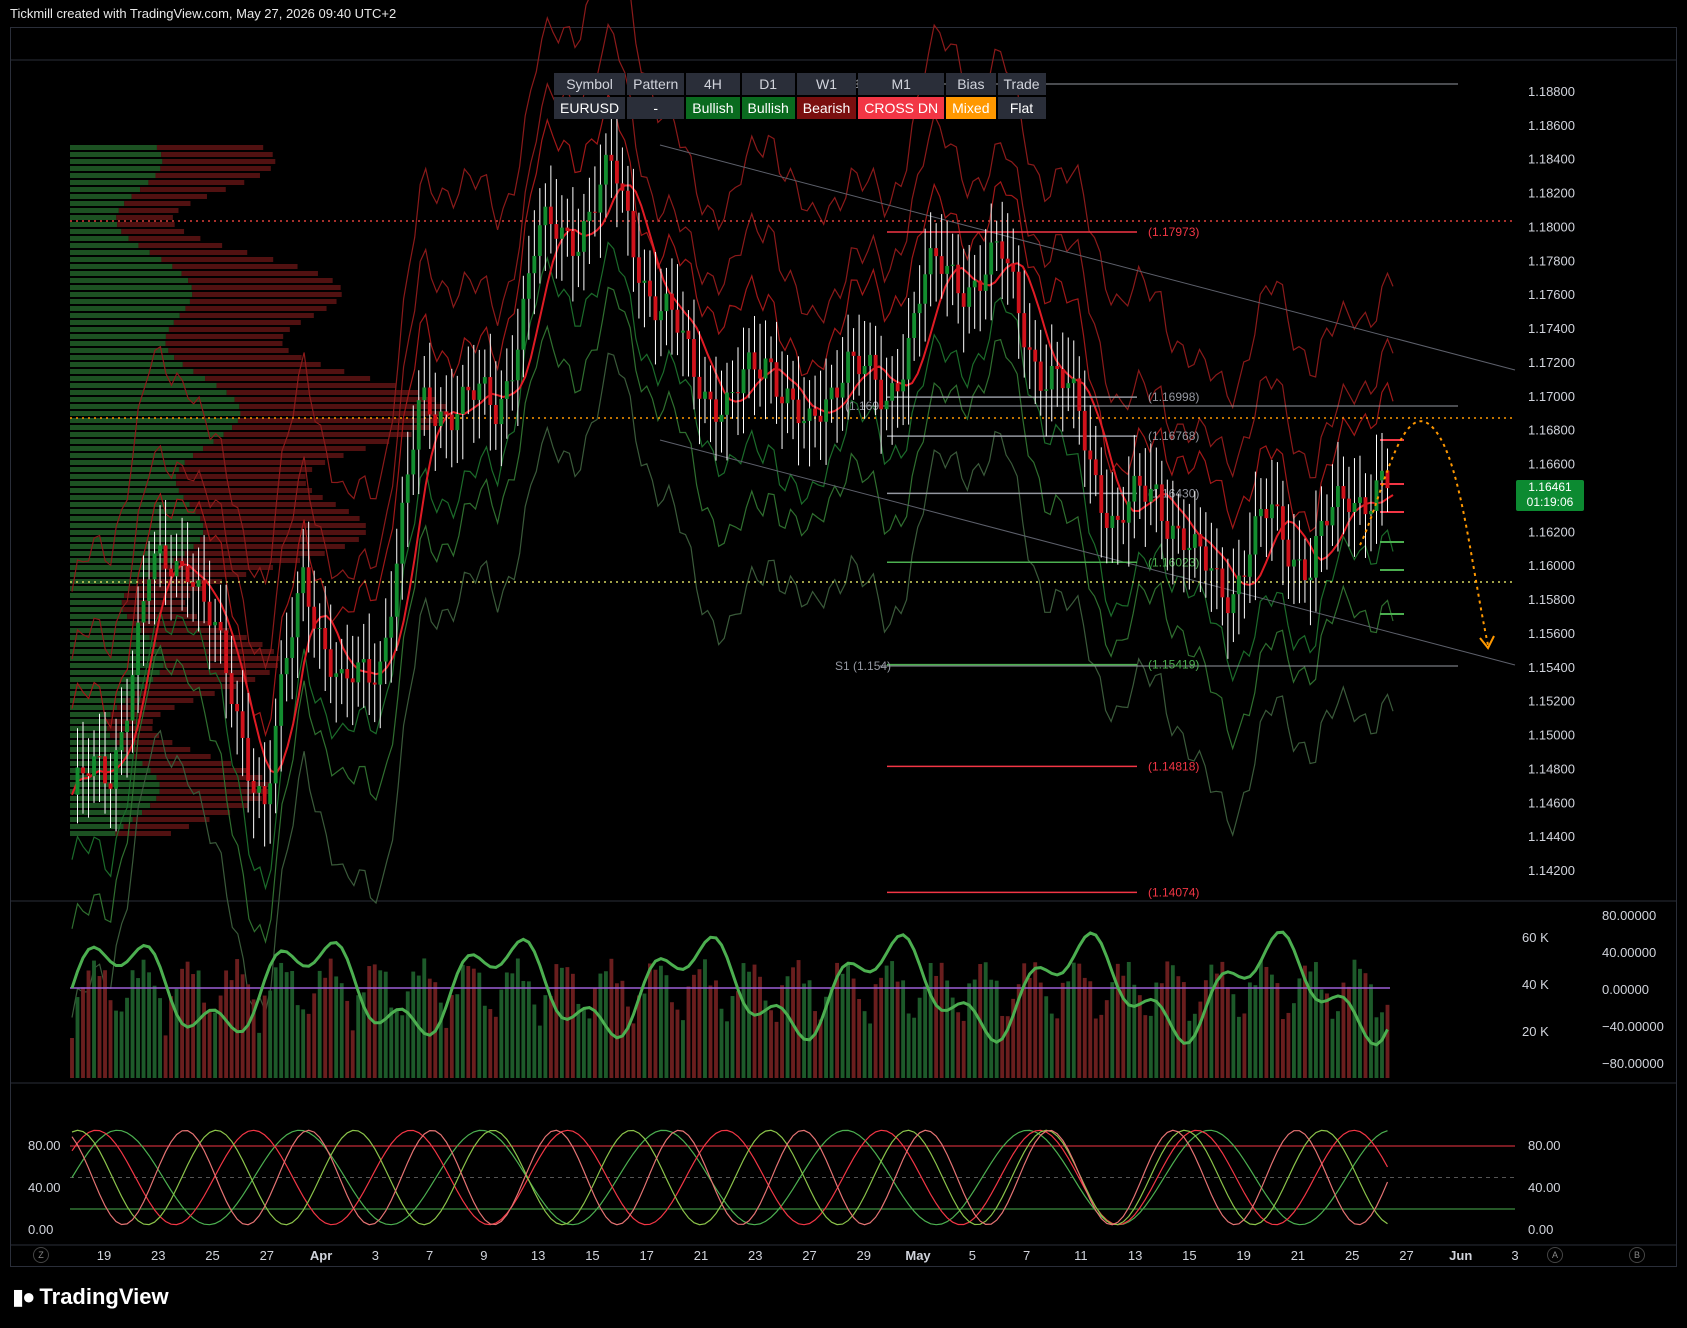 The width and height of the screenshot is (1687, 1328). I want to click on projection-path, so click(1424, 533).